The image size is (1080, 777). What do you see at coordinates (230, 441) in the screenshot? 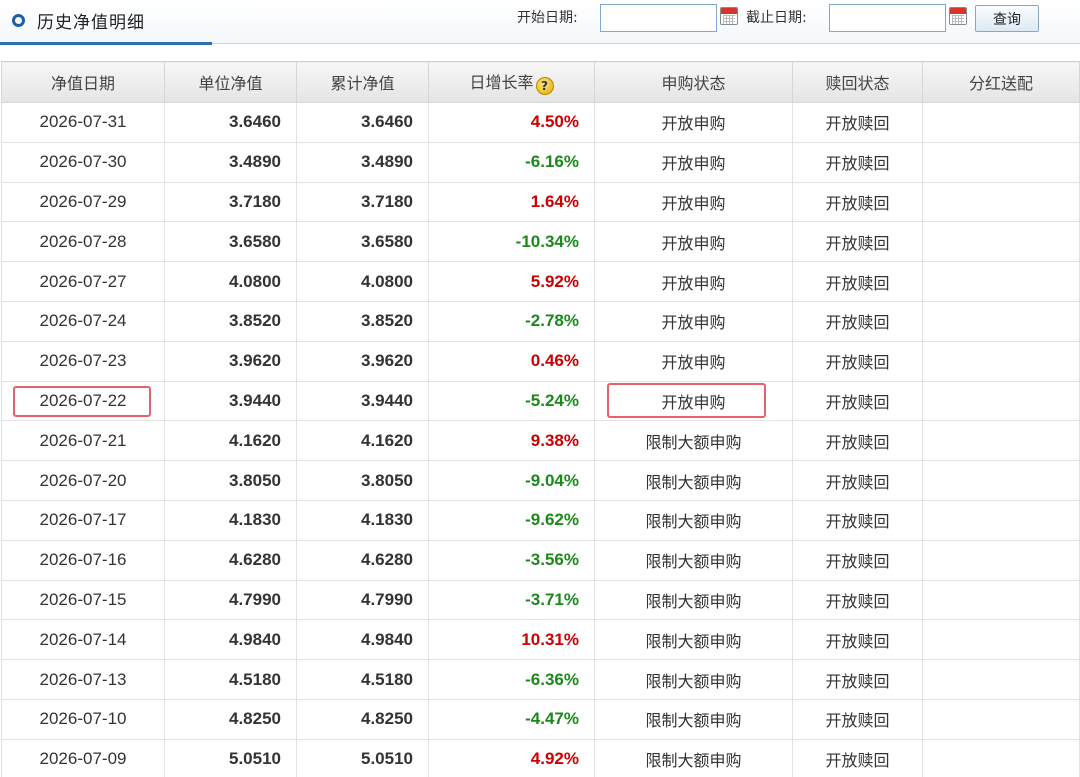
I see `cell-unit-nav: 4.1620` at bounding box center [230, 441].